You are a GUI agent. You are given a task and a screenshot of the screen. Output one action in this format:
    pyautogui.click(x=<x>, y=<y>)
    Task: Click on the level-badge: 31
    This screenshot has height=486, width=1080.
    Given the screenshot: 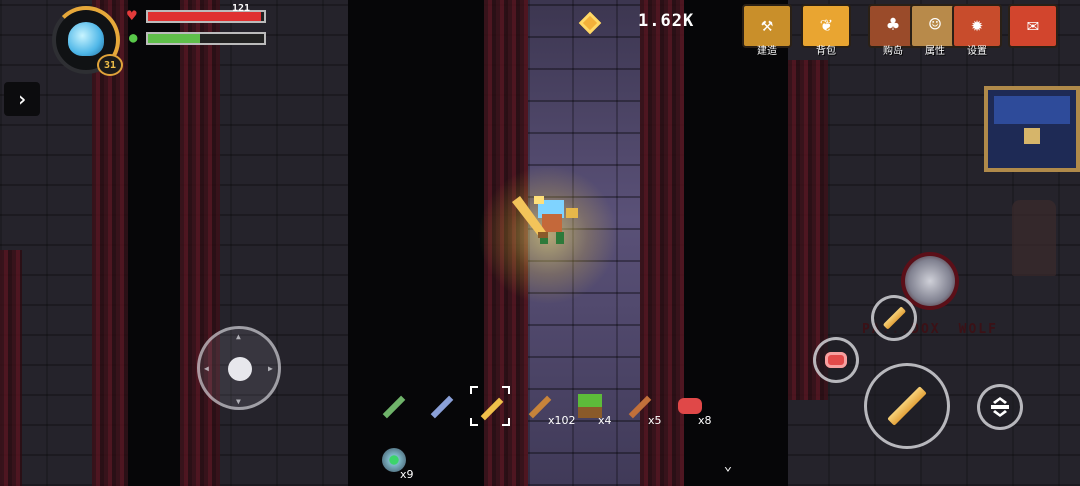 What is the action you would take?
    pyautogui.click(x=110, y=65)
    